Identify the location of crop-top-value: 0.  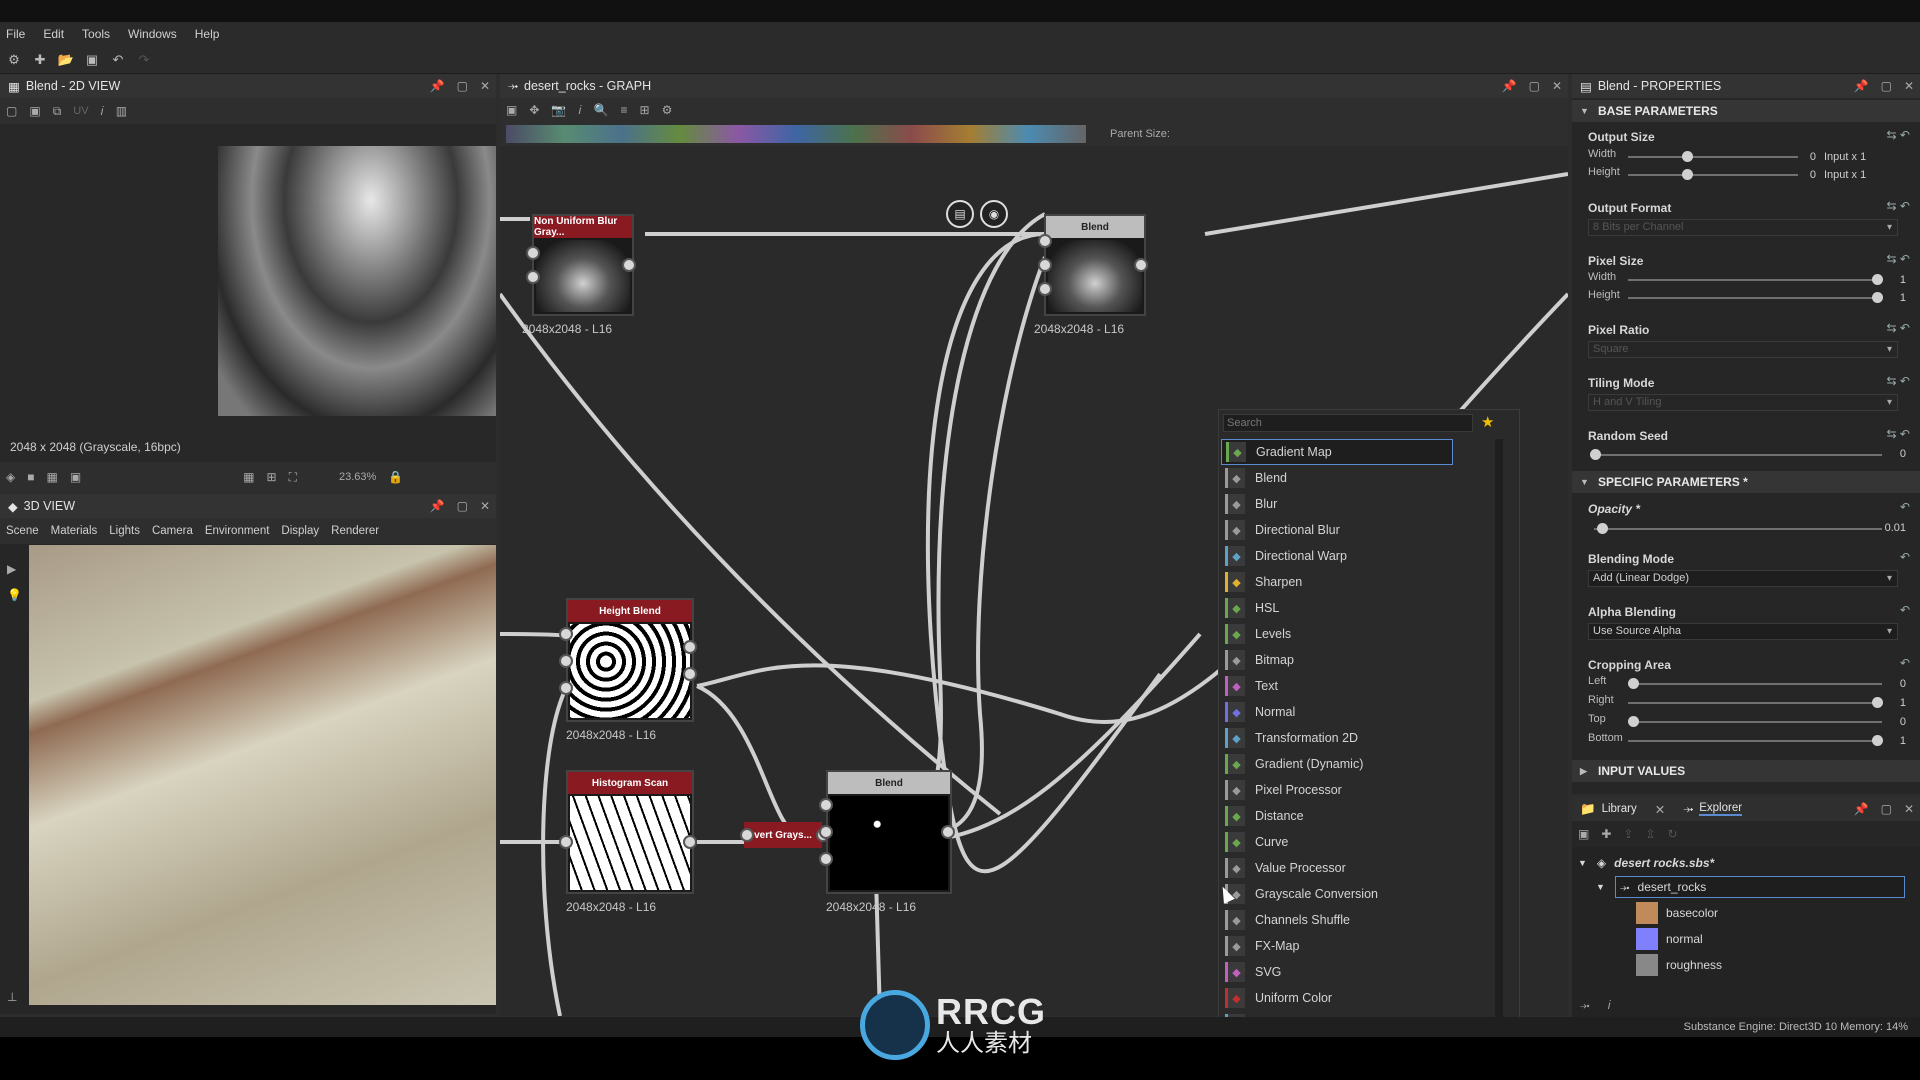
(1889, 722).